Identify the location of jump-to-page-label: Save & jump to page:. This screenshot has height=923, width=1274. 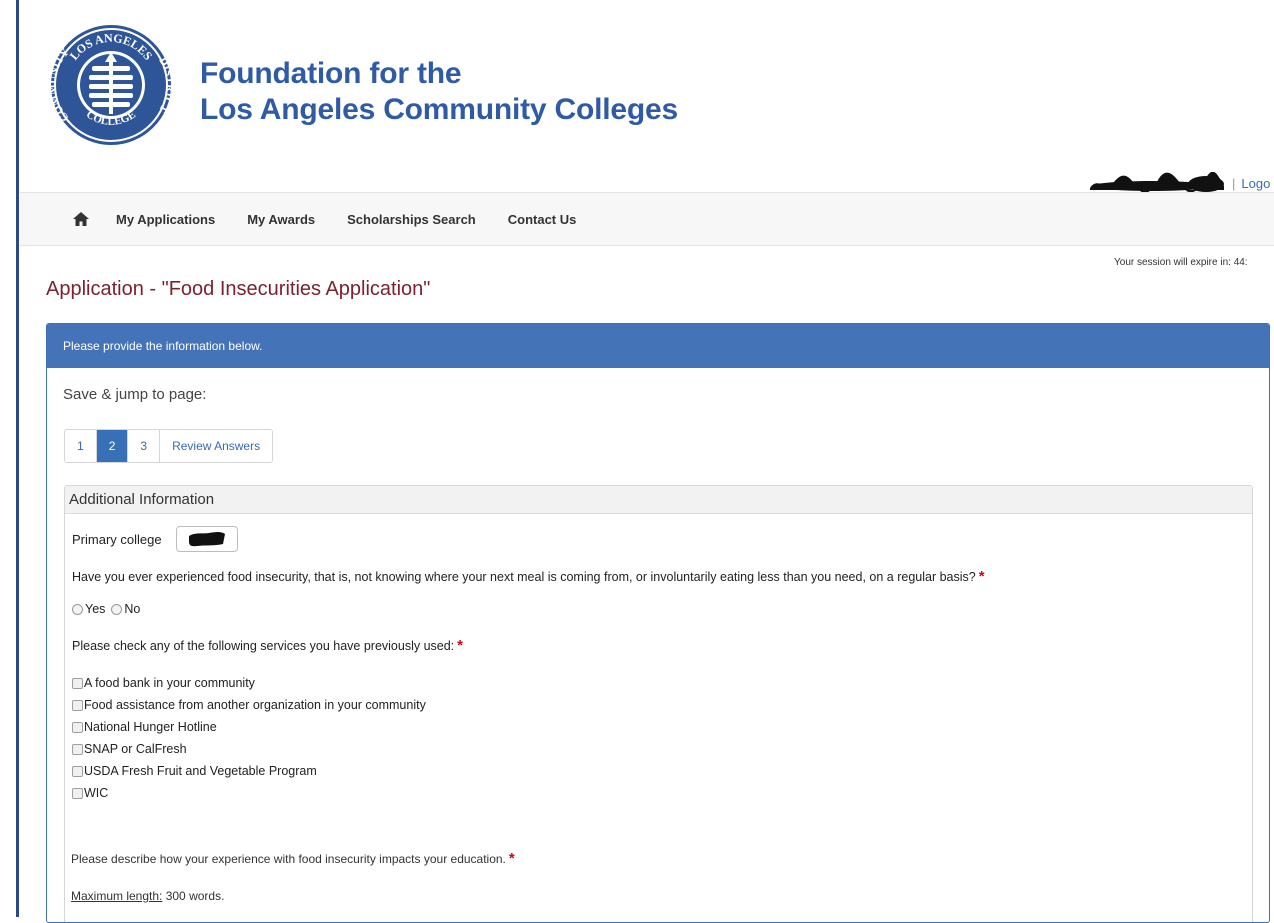
(135, 394).